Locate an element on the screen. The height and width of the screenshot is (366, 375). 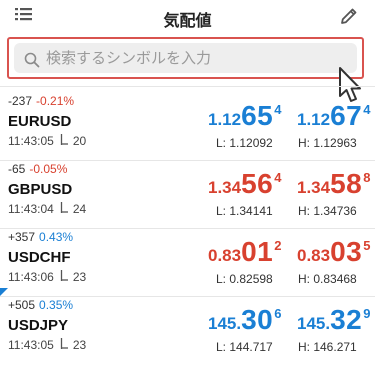
ask-price: 0.83035 is located at coordinates (334, 251).